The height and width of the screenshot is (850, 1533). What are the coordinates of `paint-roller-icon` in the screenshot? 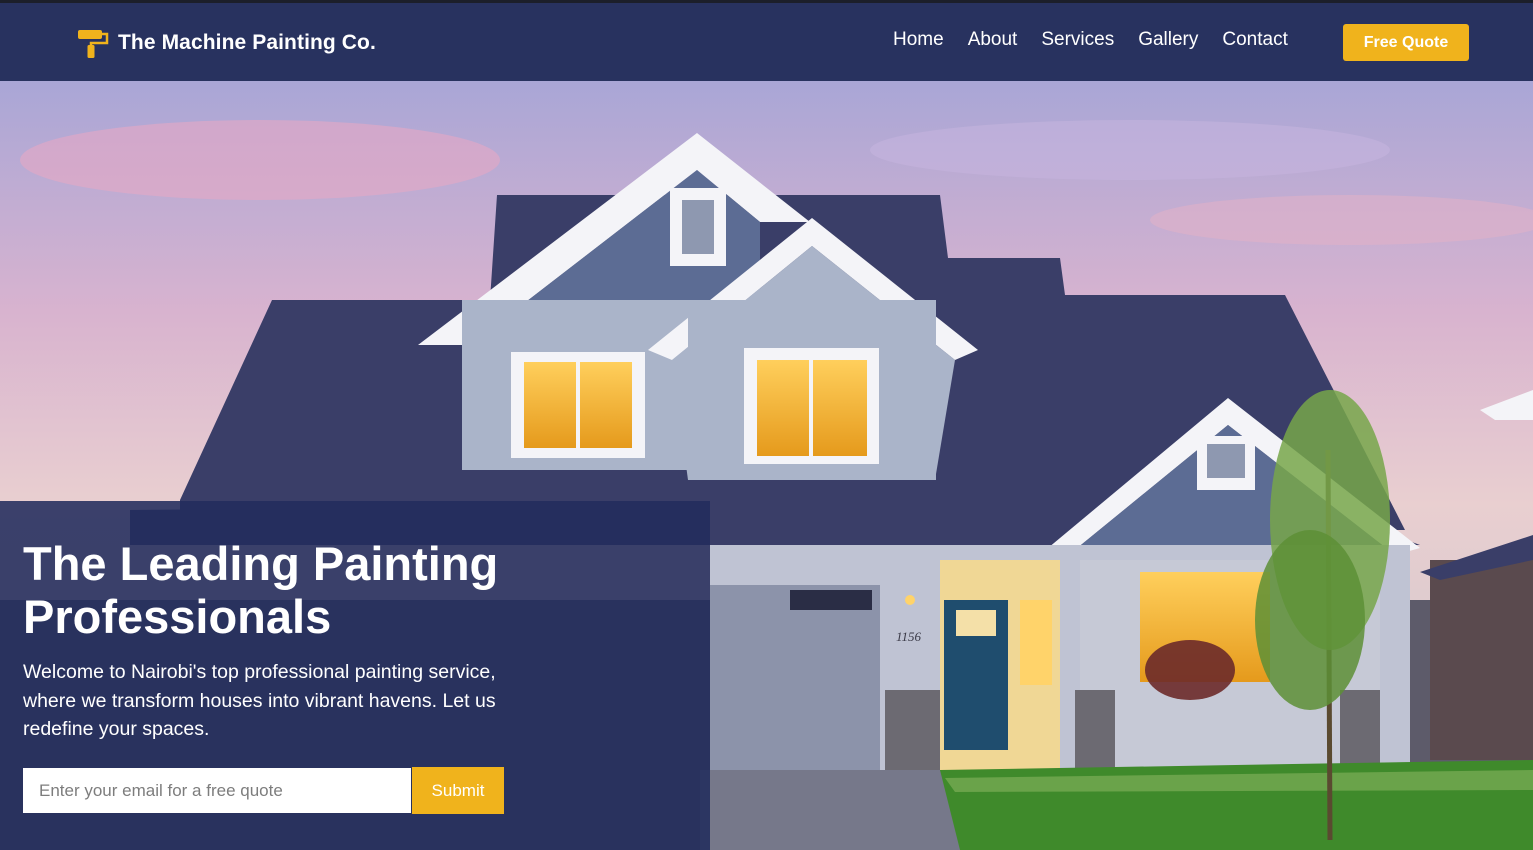 It's located at (93, 43).